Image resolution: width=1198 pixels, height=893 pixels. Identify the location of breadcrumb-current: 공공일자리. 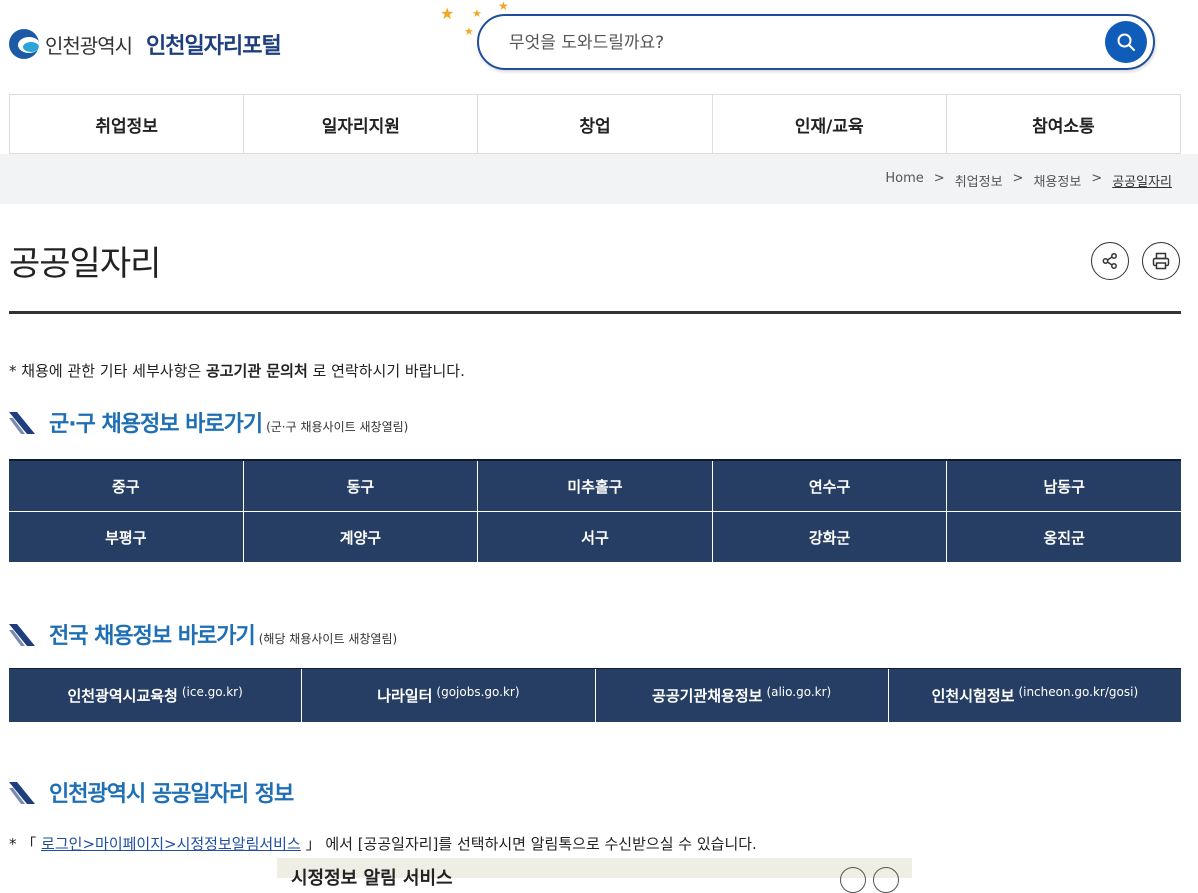
(1142, 180).